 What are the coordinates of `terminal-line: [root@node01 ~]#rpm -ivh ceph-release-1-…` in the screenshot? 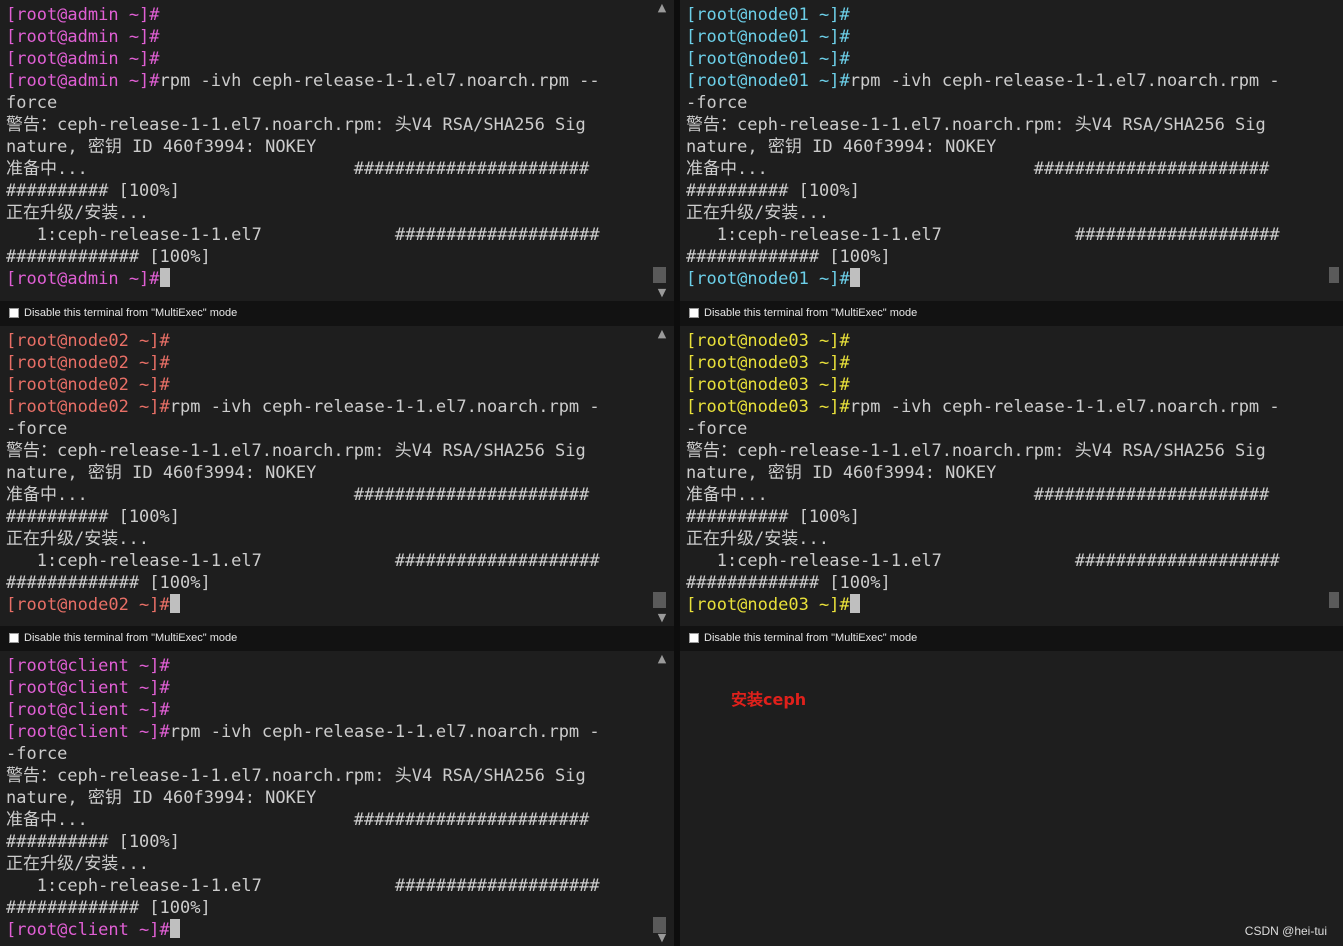 It's located at (1004, 81).